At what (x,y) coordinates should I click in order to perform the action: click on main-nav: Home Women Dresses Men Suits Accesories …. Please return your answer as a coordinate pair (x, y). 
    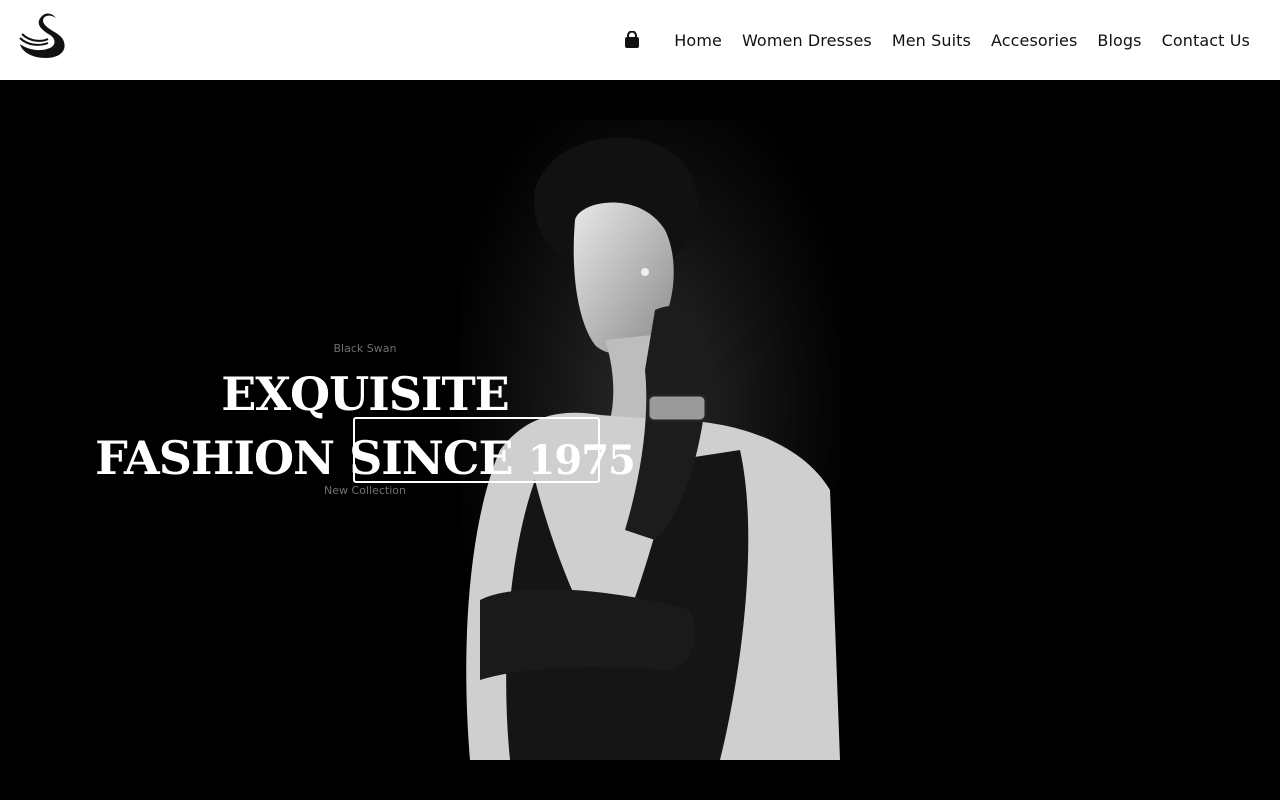
    Looking at the image, I should click on (937, 40).